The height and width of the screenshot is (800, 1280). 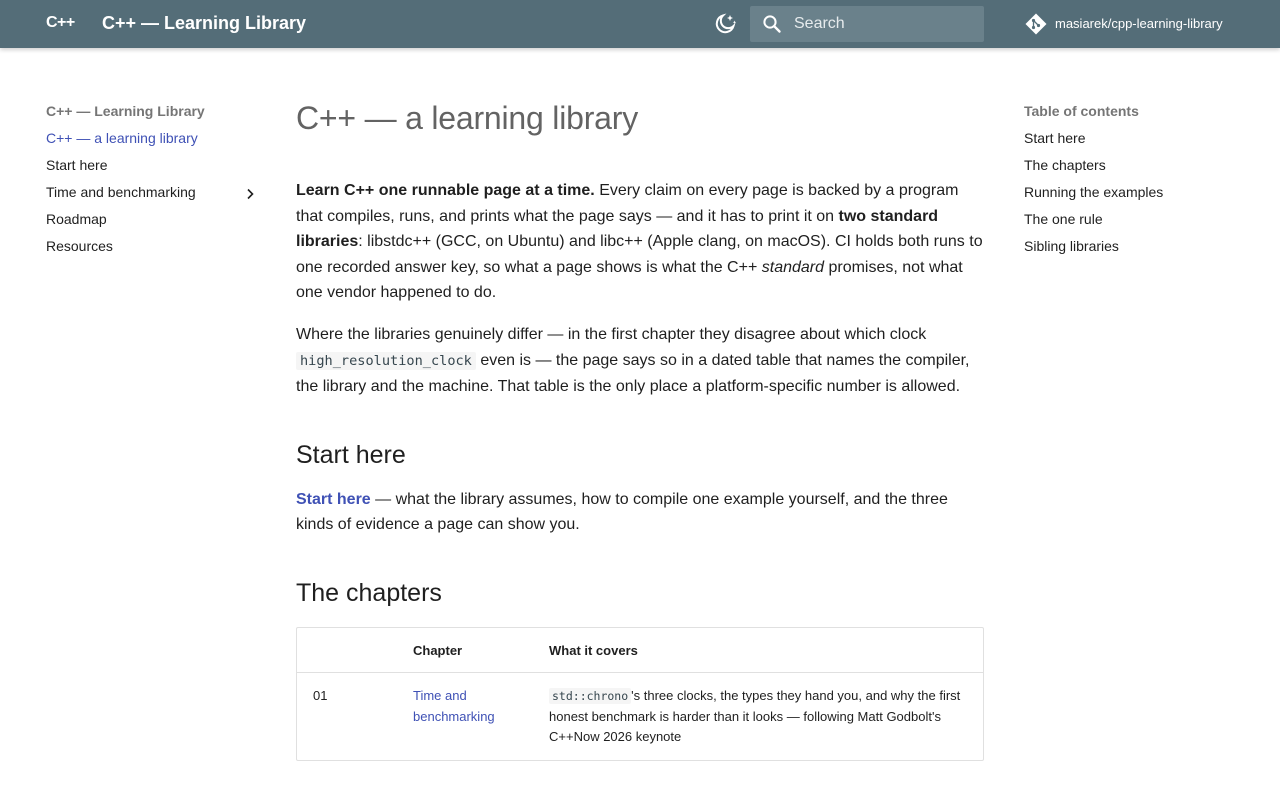 What do you see at coordinates (467, 118) in the screenshot?
I see `page-title: C++ — a learning library` at bounding box center [467, 118].